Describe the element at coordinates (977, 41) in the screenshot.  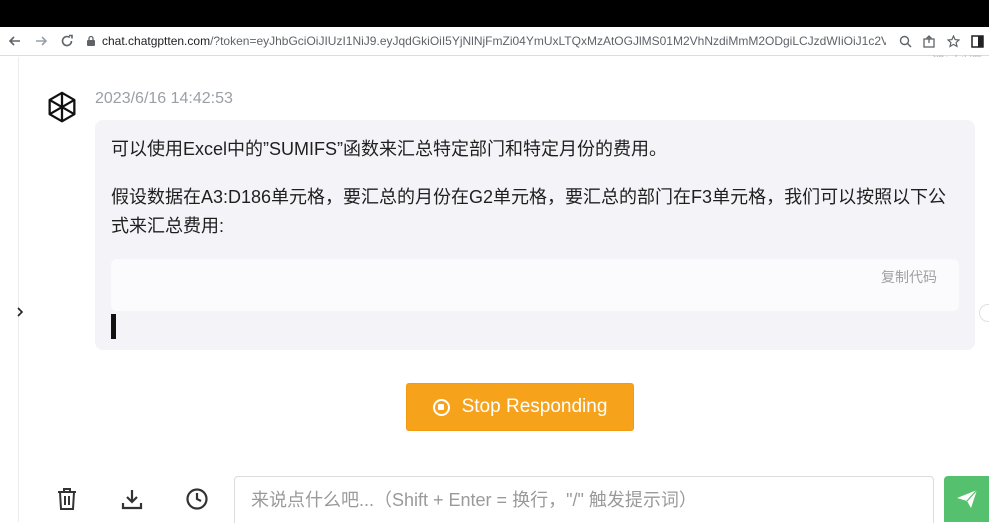
I see `sidepanel-icon` at that location.